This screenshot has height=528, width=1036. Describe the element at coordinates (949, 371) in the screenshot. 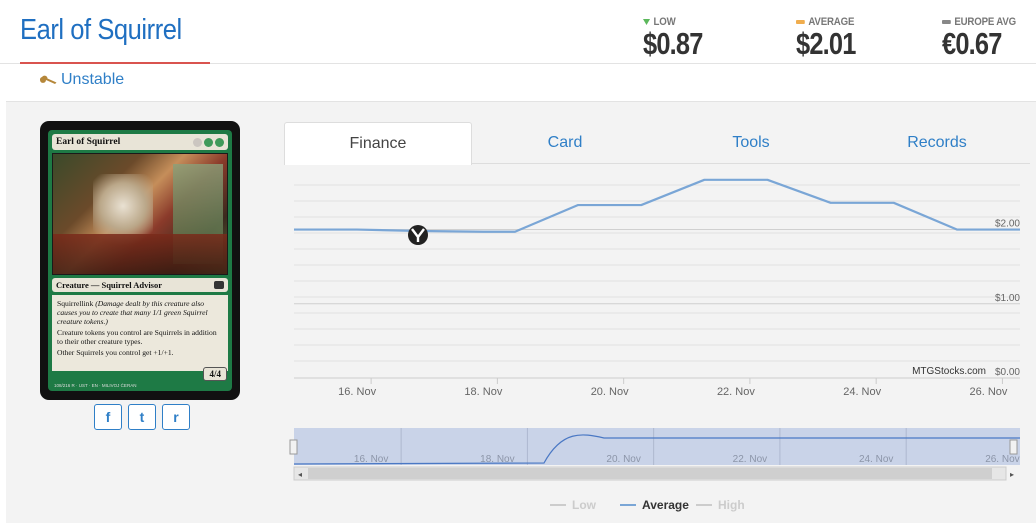

I see `chart-credit: MTGStocks.com` at that location.